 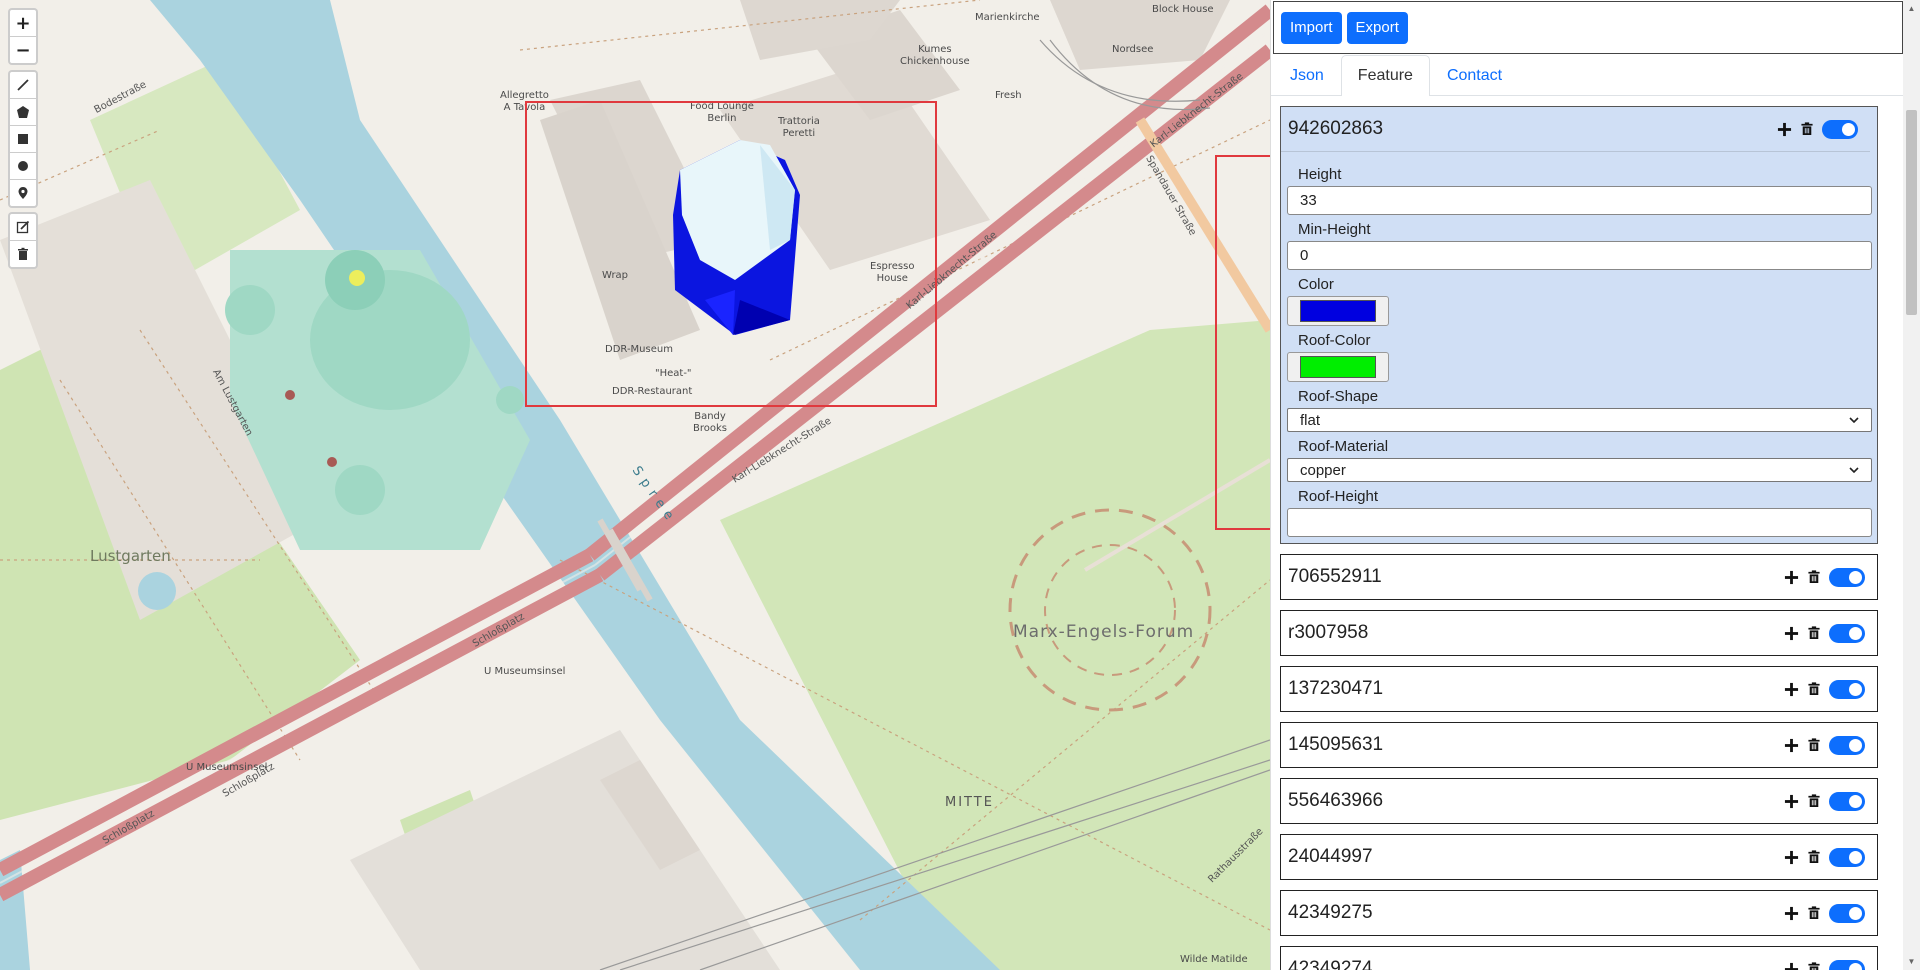 I want to click on roof-material-select: copper, so click(x=1579, y=470).